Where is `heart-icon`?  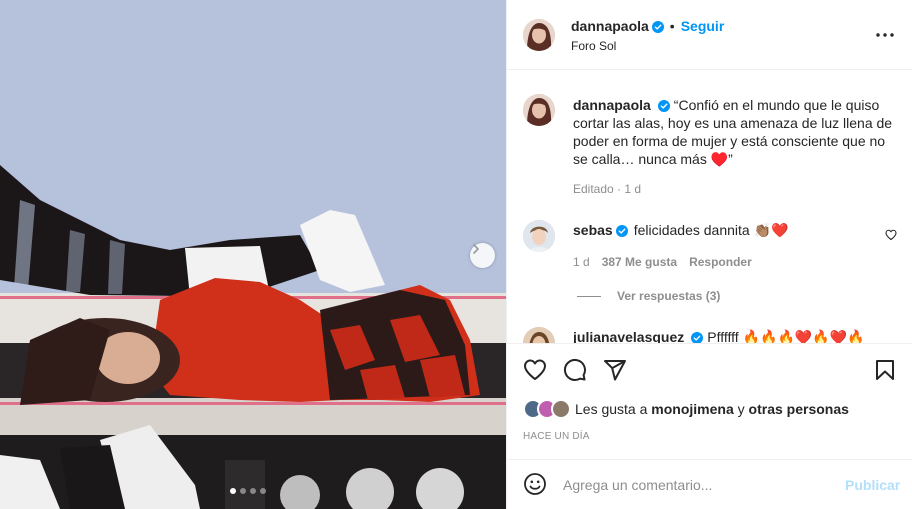 heart-icon is located at coordinates (535, 369).